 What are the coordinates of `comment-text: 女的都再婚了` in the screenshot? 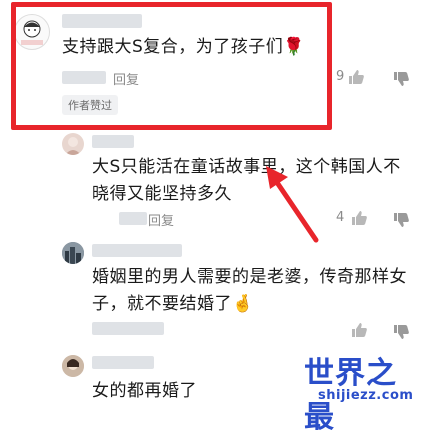 It's located at (144, 391).